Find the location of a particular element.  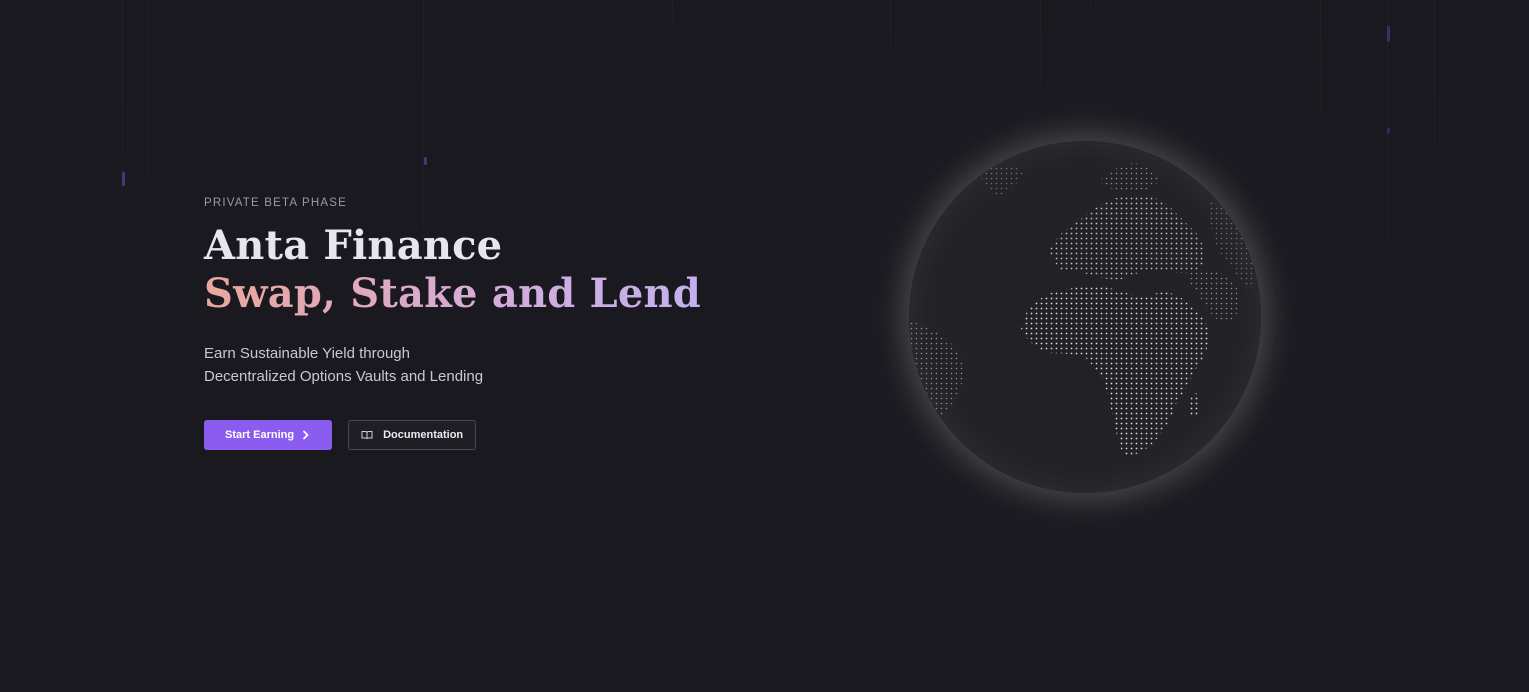

tagline-wrap: Swap, Stake and Lend is located at coordinates (514, 294).